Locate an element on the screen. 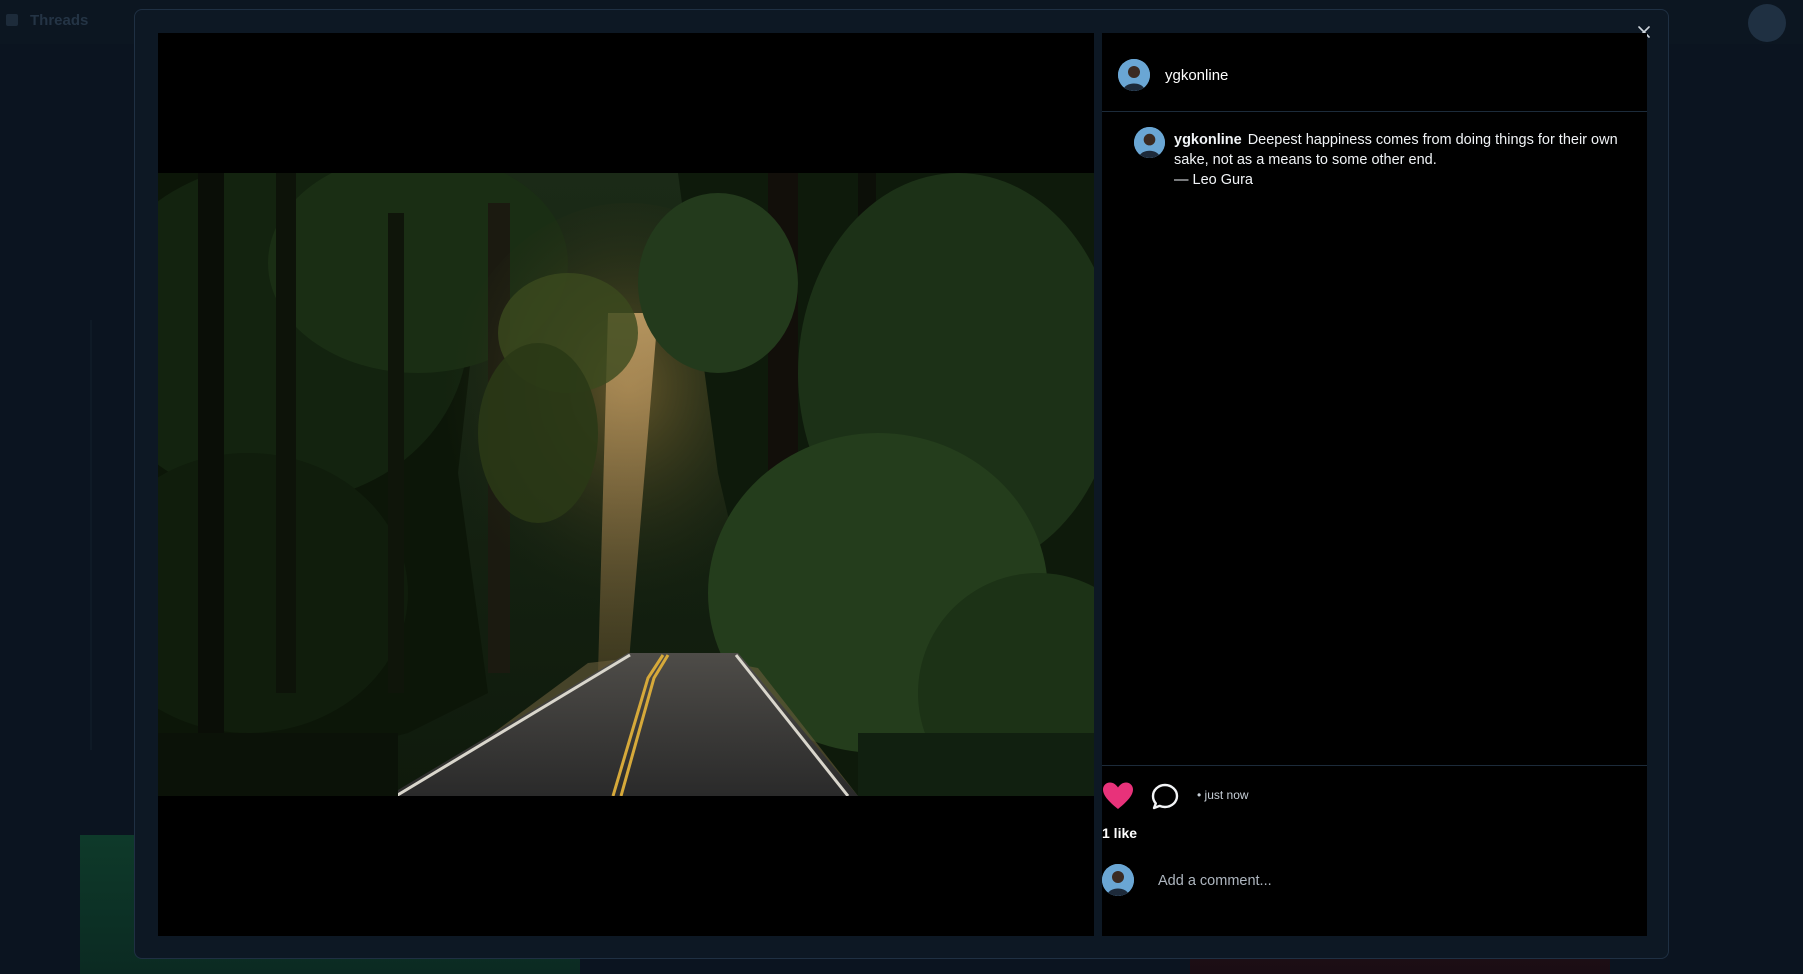  comment-icon is located at coordinates (1165, 796).